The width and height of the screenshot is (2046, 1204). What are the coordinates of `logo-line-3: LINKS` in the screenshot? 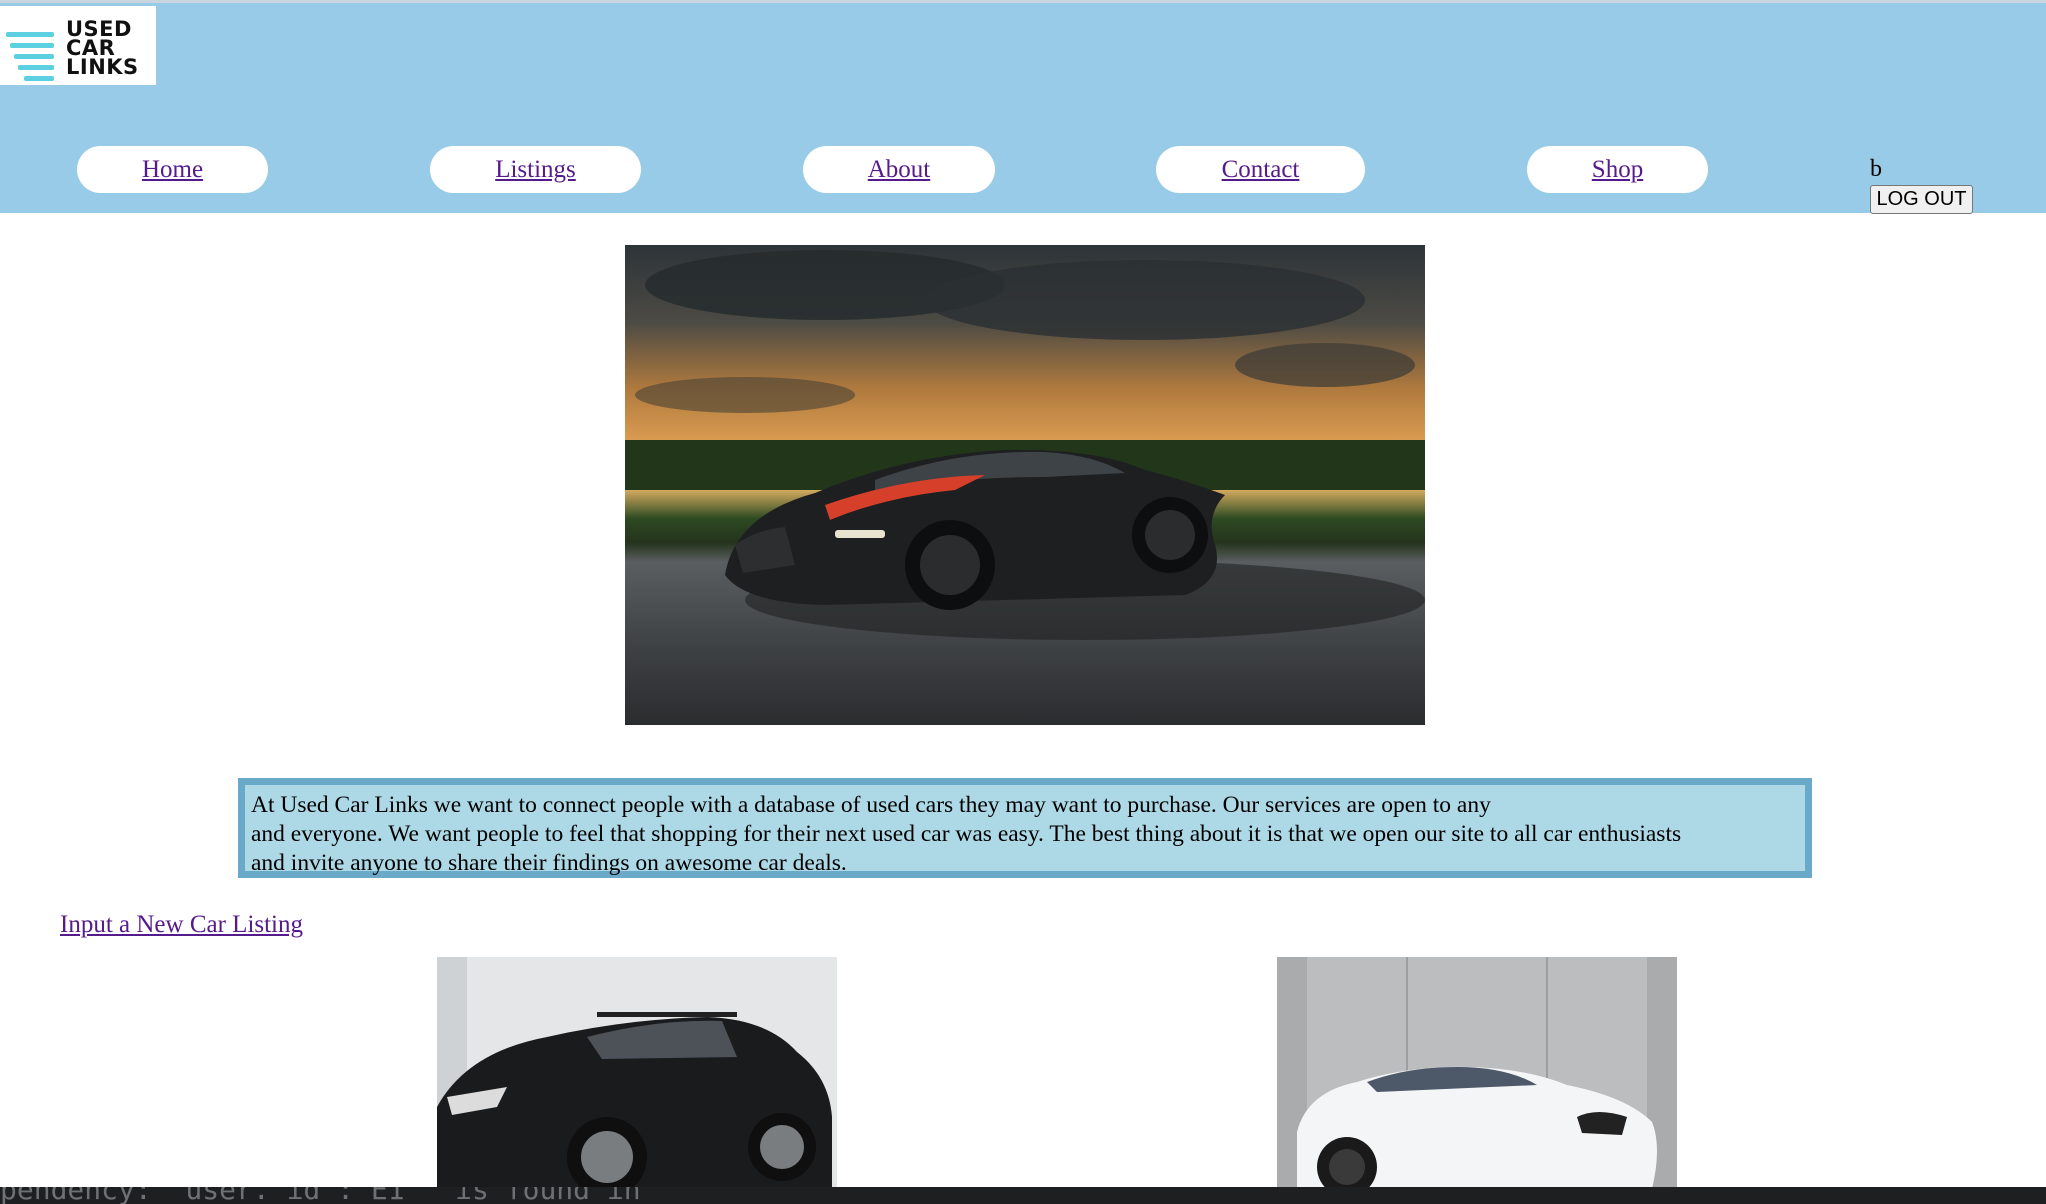 It's located at (102, 67).